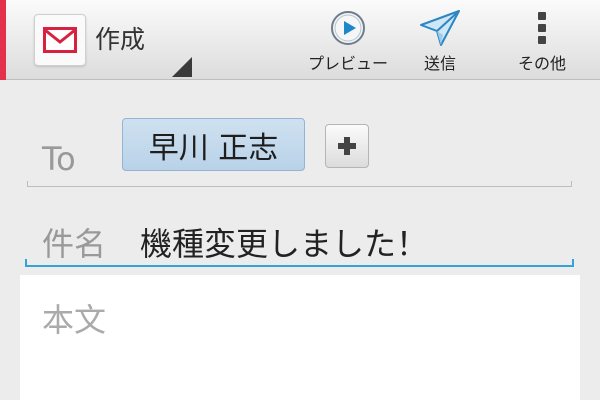 The width and height of the screenshot is (600, 400). I want to click on plus-icon, so click(347, 146).